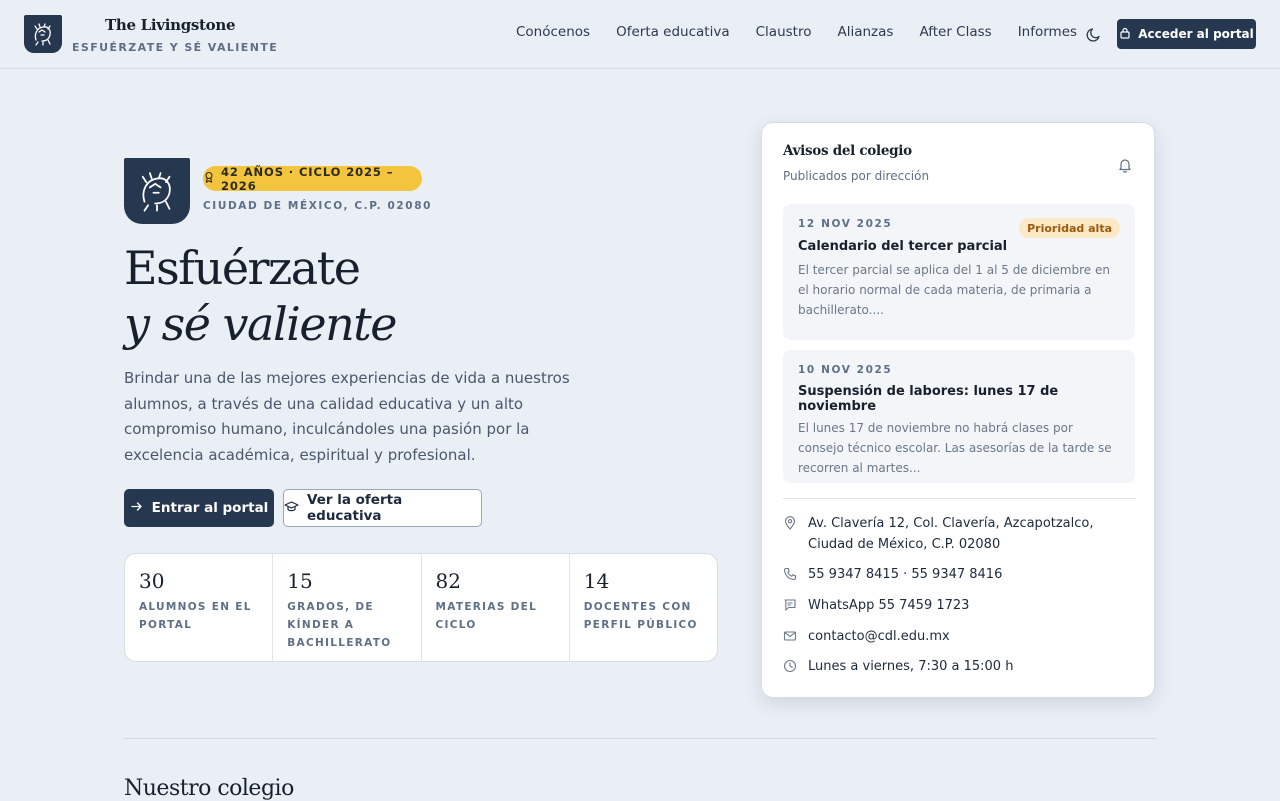  I want to click on contact-whatsapp: WhatsApp 55 7459 1723, so click(959, 605).